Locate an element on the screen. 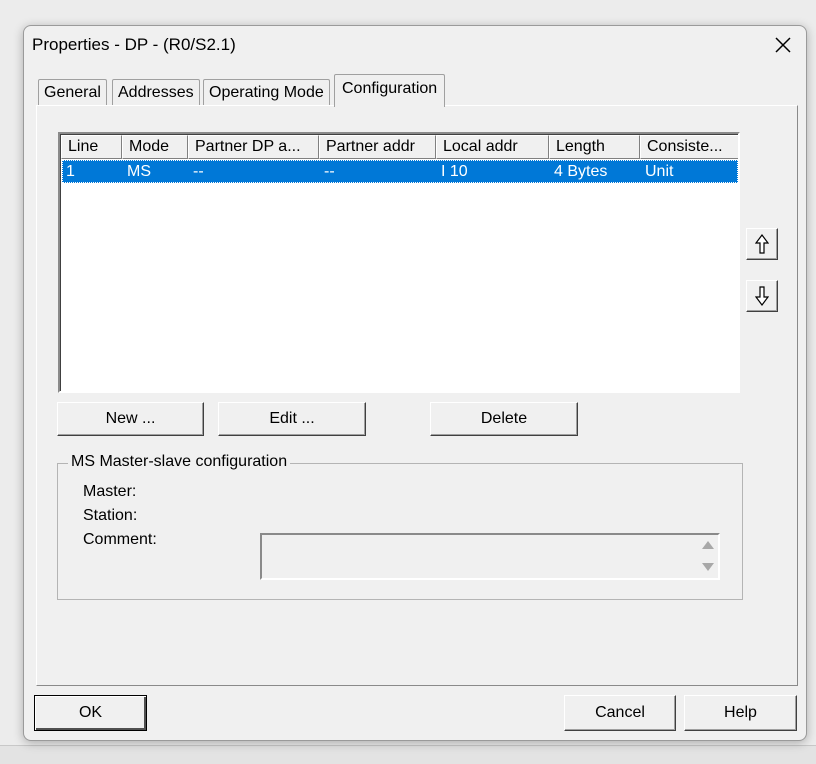 The height and width of the screenshot is (764, 816). ok-button: OK is located at coordinates (90, 713).